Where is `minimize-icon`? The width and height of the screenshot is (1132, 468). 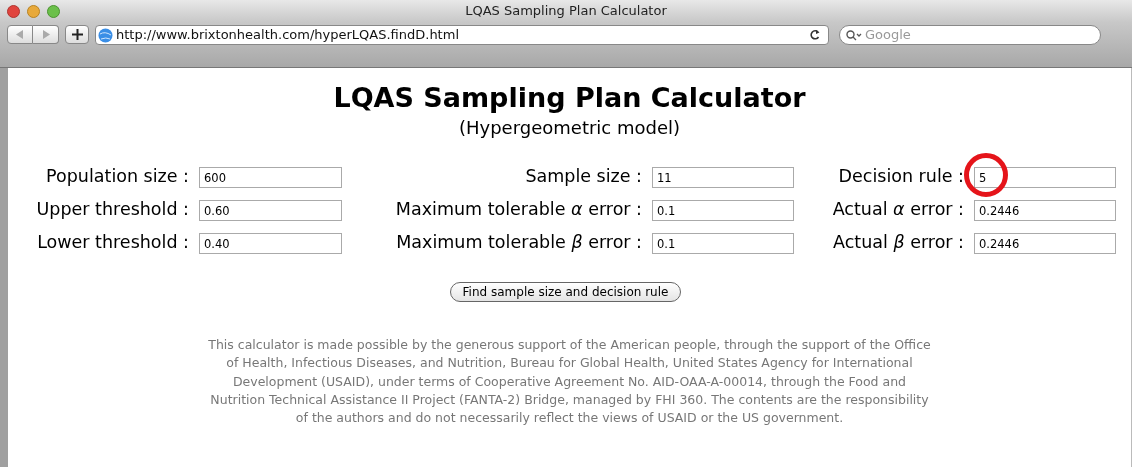
minimize-icon is located at coordinates (33, 11).